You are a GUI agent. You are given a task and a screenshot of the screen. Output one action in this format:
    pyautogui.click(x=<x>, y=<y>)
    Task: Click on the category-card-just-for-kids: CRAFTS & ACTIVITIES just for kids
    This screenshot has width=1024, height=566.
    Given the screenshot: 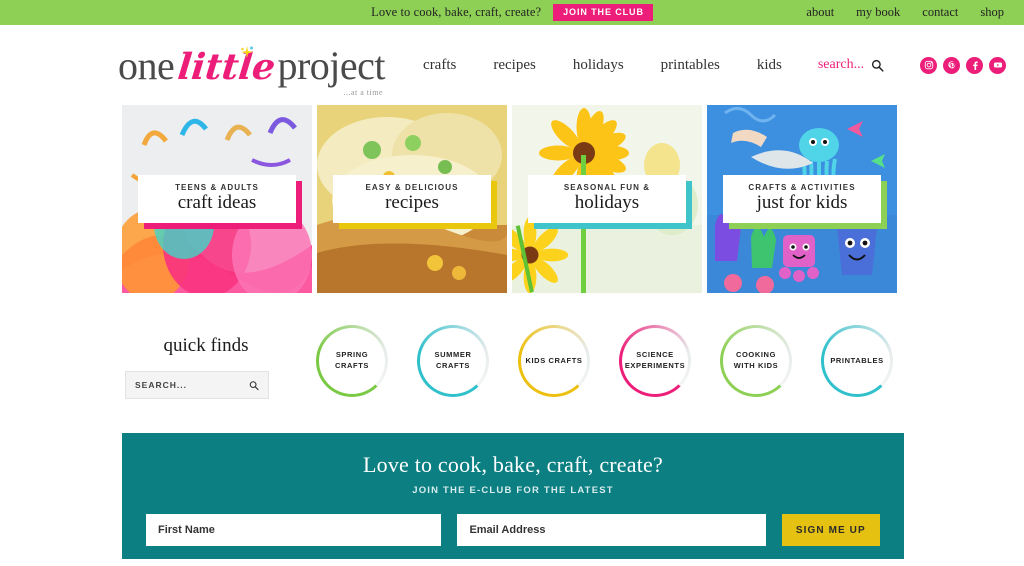 What is the action you would take?
    pyautogui.click(x=802, y=199)
    